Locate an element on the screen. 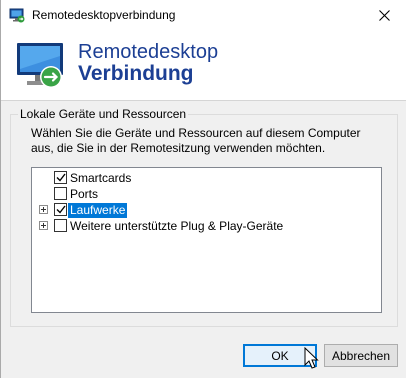 The width and height of the screenshot is (406, 378). remote-desktop-app-icon is located at coordinates (17, 15).